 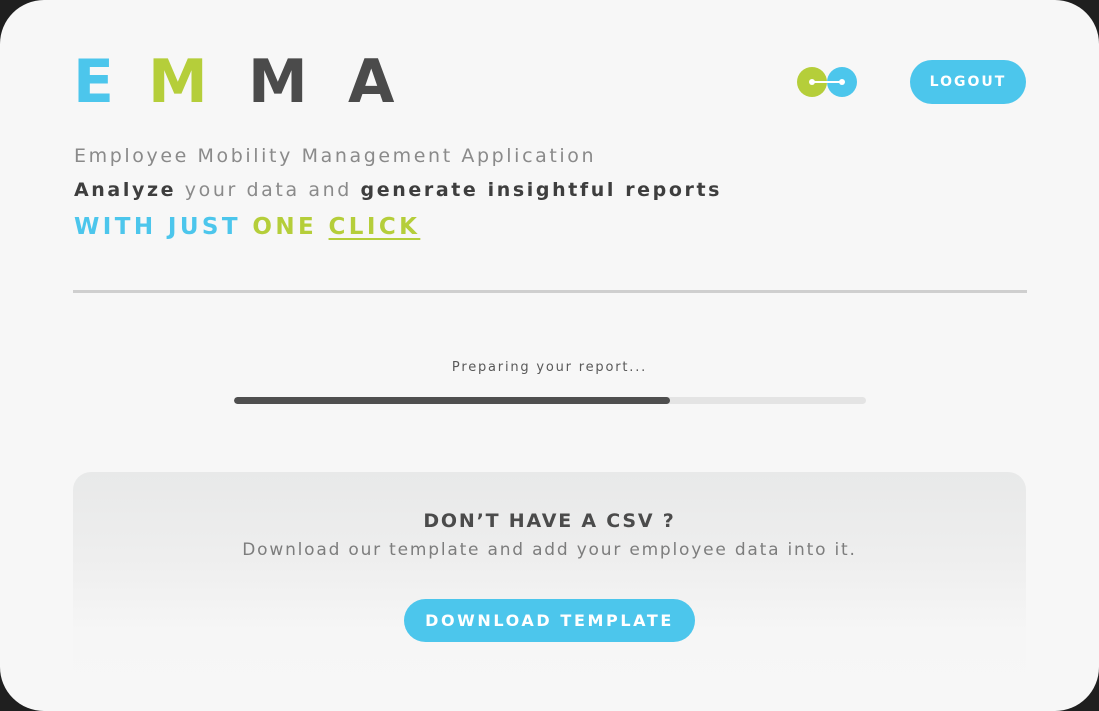 I want to click on tagline-with-just: WITH JUST, so click(x=157, y=227).